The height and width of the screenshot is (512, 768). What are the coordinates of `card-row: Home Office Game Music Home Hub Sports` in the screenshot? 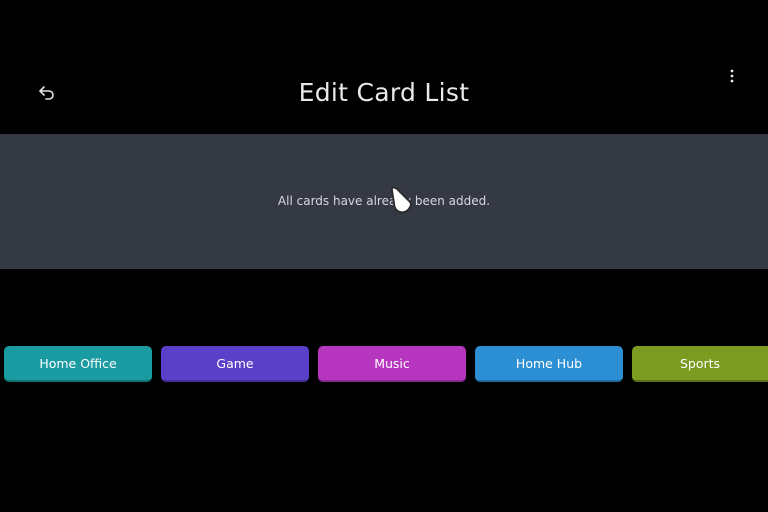 It's located at (384, 365).